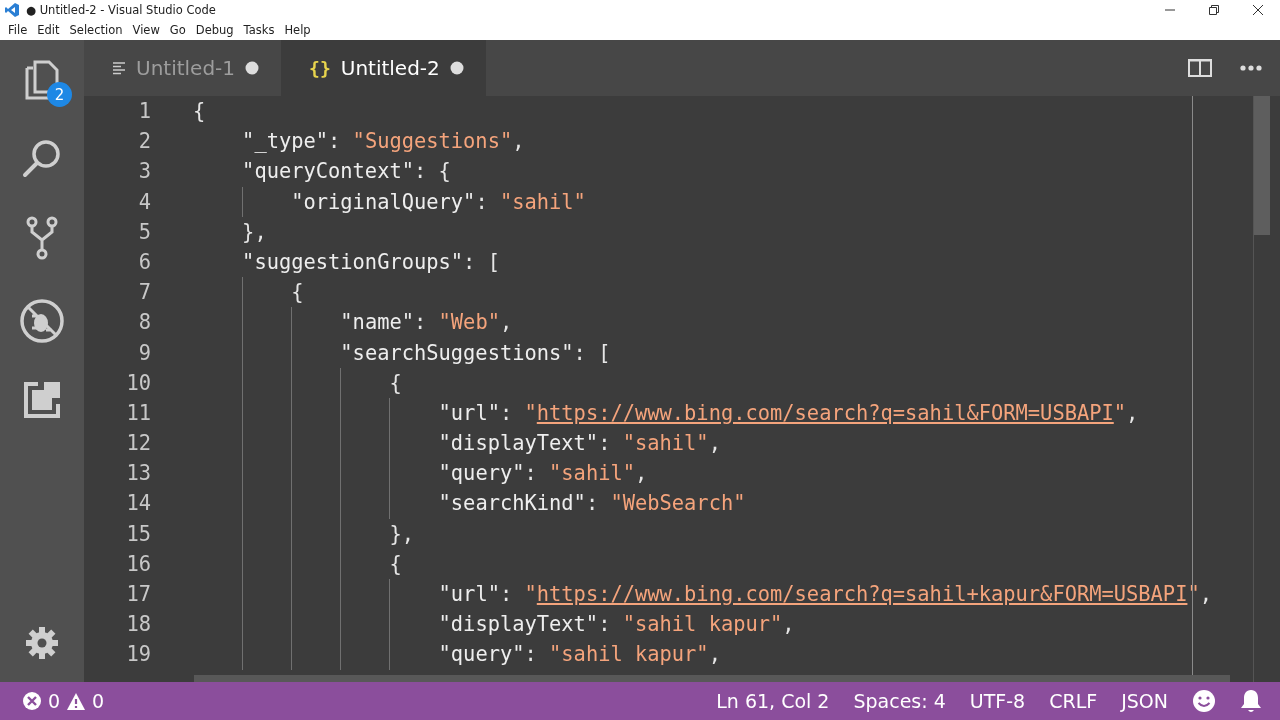 Image resolution: width=1280 pixels, height=720 pixels. I want to click on line-number: 14, so click(138, 504).